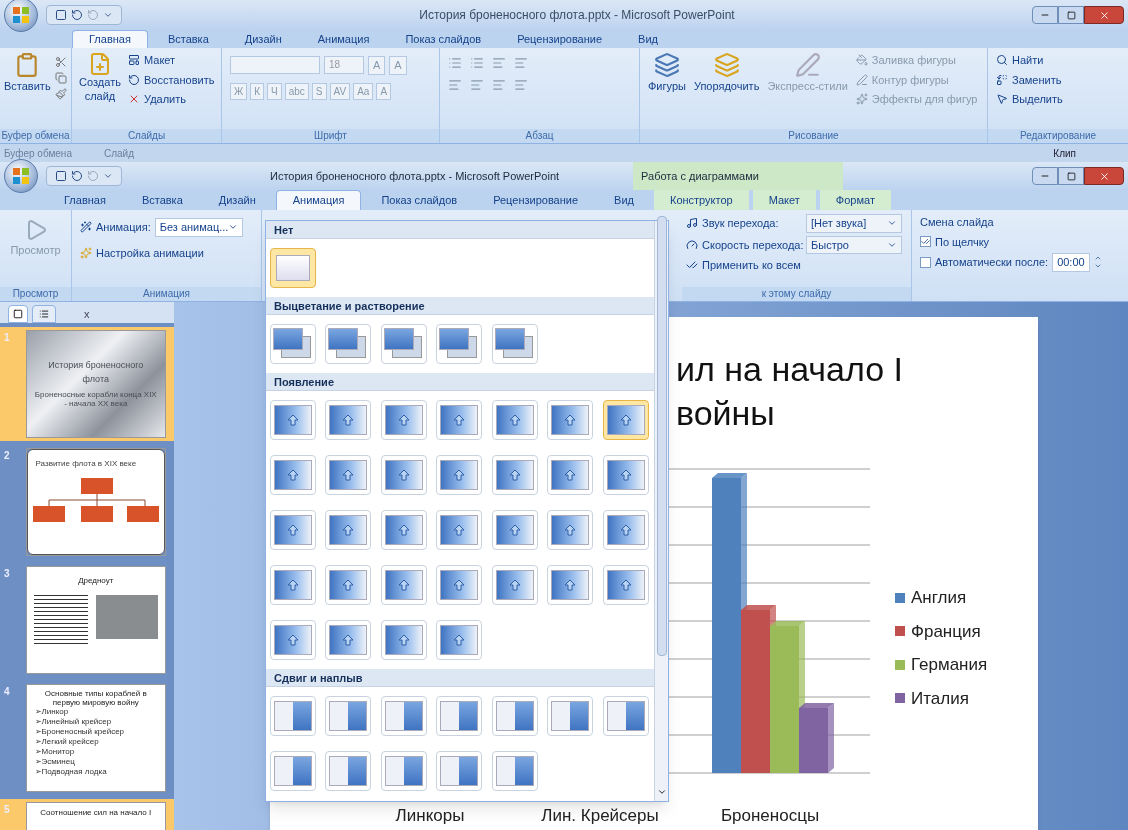  I want to click on ribbon-tab: Макет, so click(784, 200).